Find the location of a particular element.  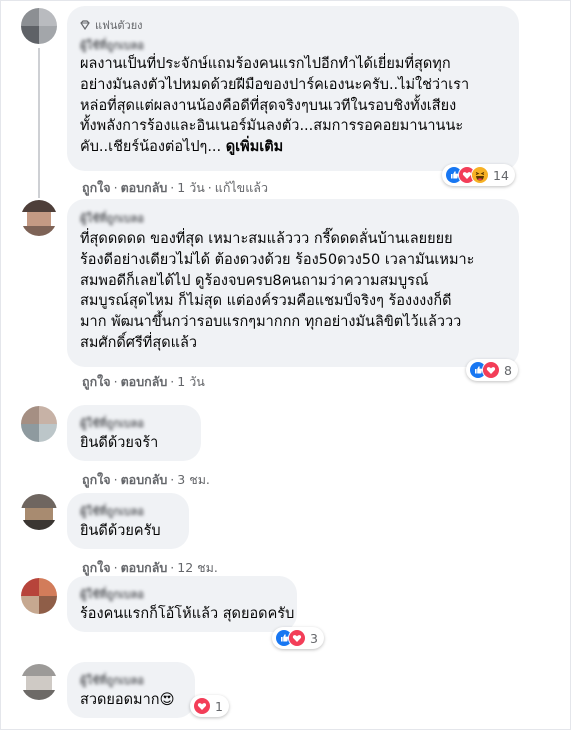

thread-line is located at coordinates (39, 123).